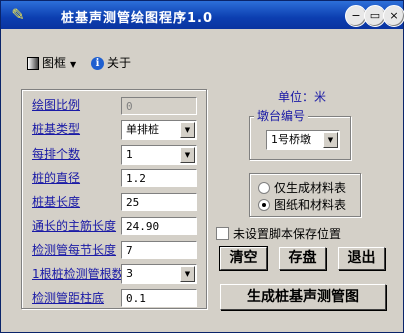  What do you see at coordinates (56, 202) in the screenshot?
I see `pile-length-label: 桩基长度` at bounding box center [56, 202].